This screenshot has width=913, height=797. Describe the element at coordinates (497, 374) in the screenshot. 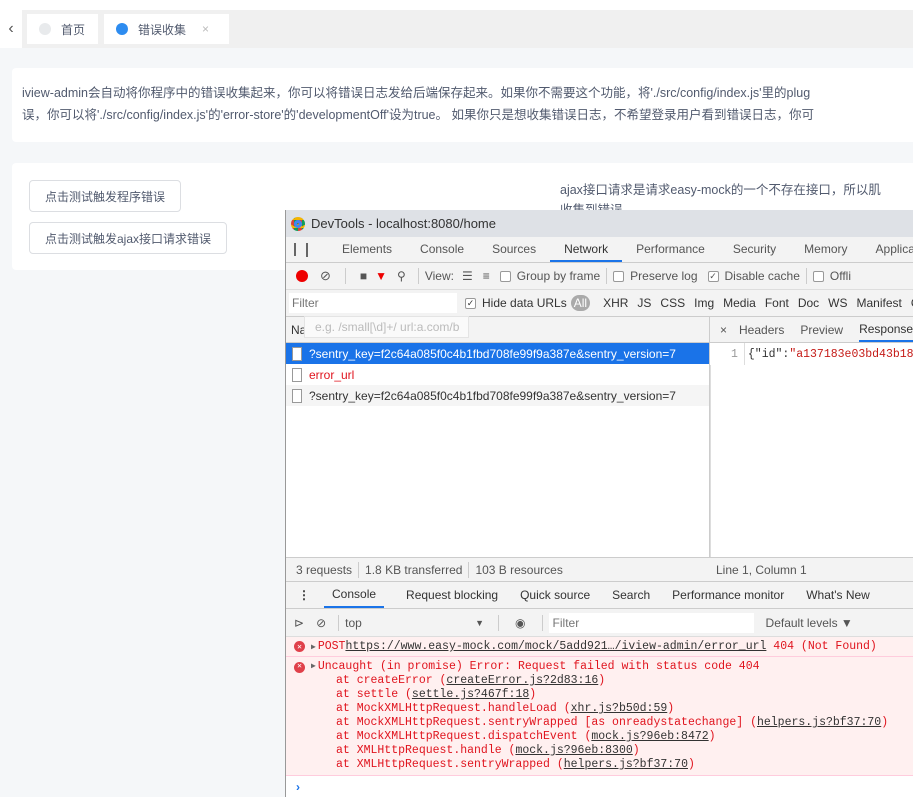

I see `request-row: error_url` at that location.